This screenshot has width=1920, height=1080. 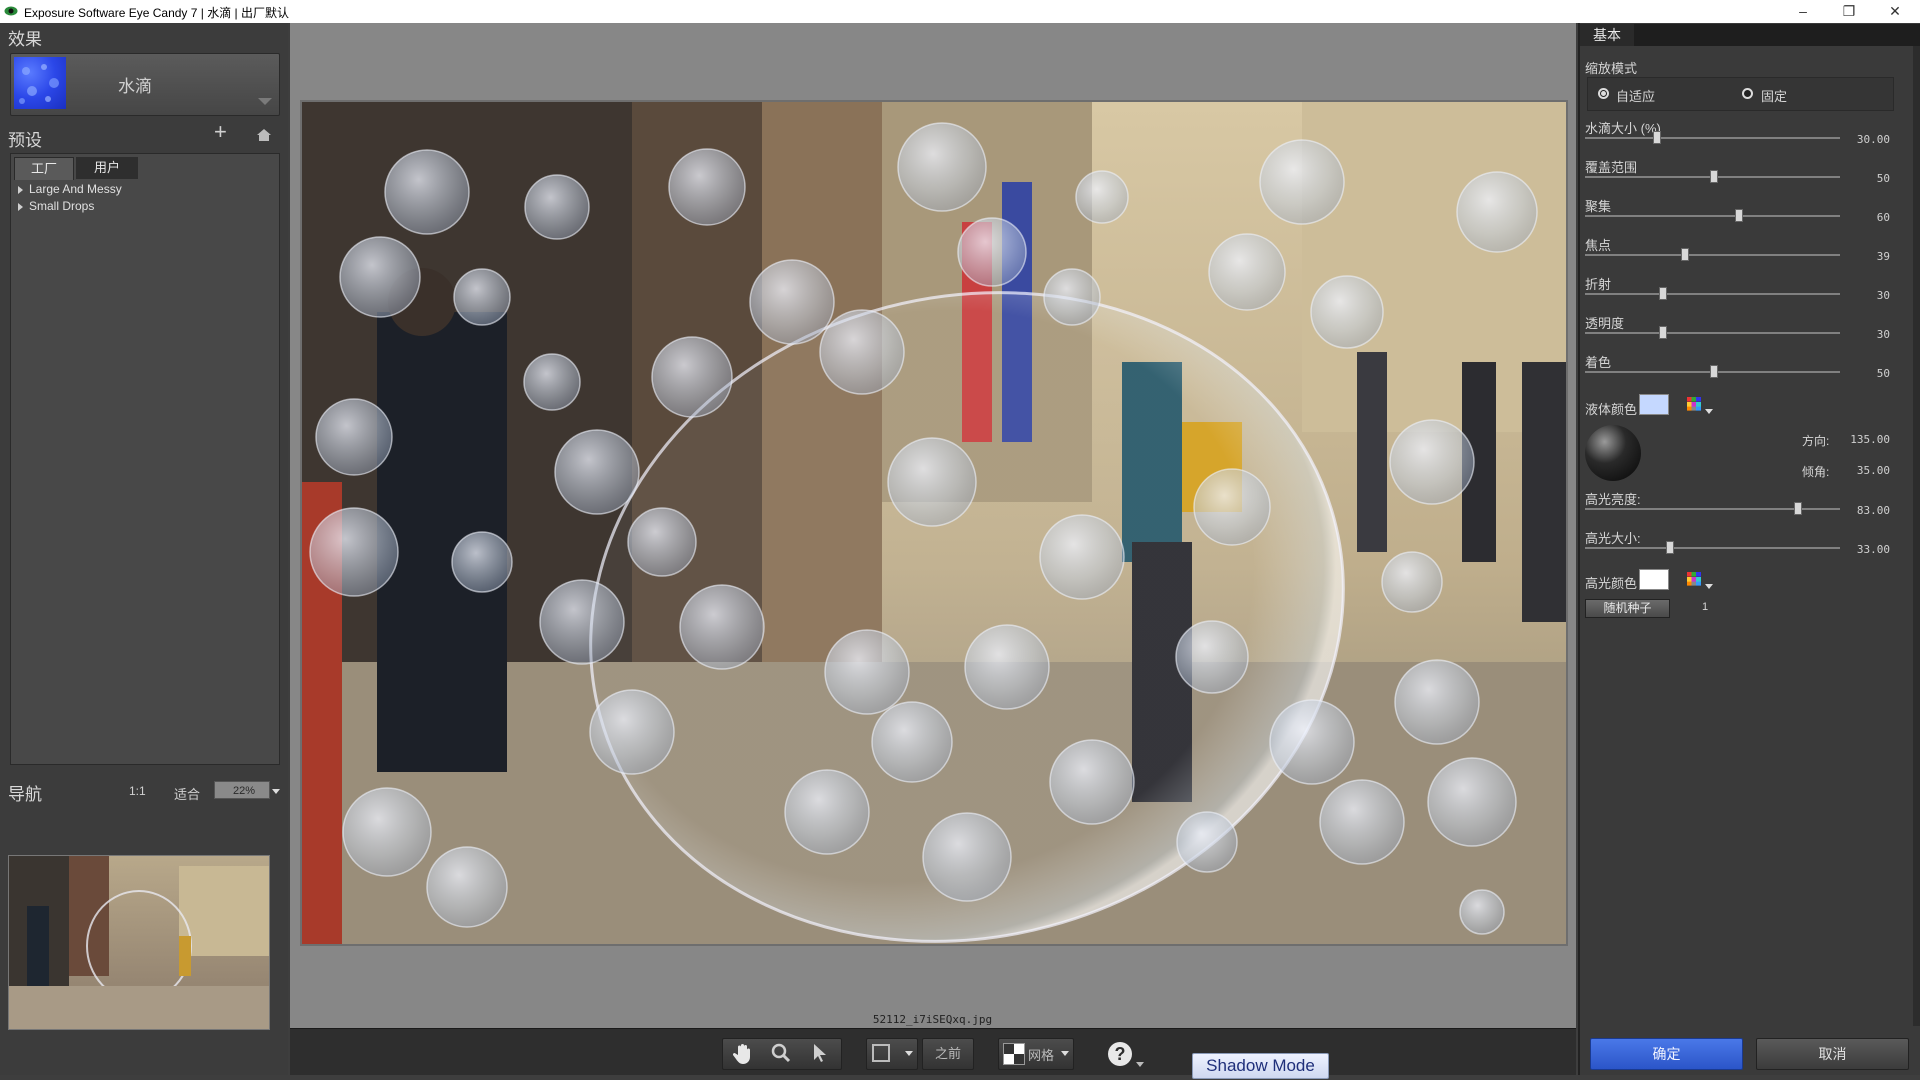 I want to click on liquid-color-label: 液体颜色, so click(x=1611, y=409).